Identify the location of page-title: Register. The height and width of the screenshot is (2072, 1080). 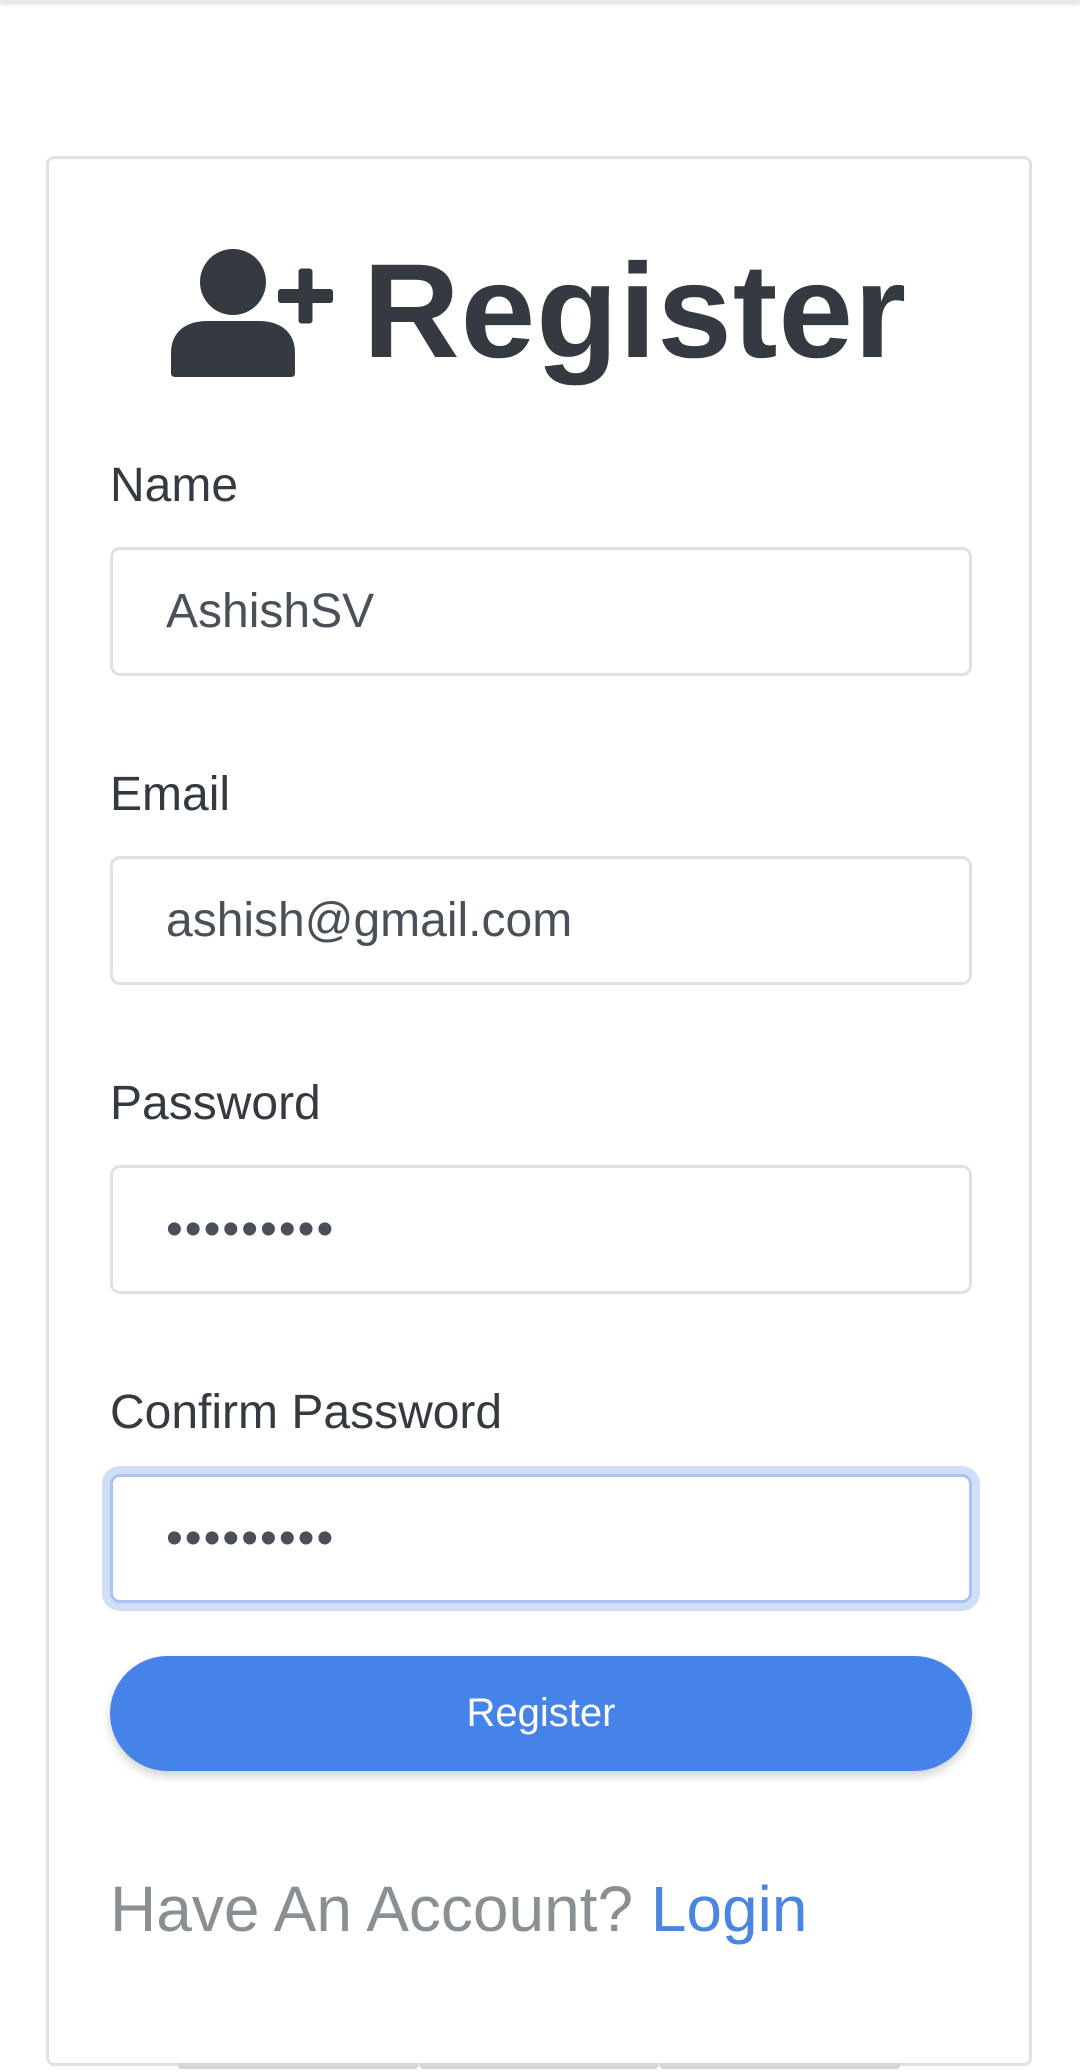
(539, 312).